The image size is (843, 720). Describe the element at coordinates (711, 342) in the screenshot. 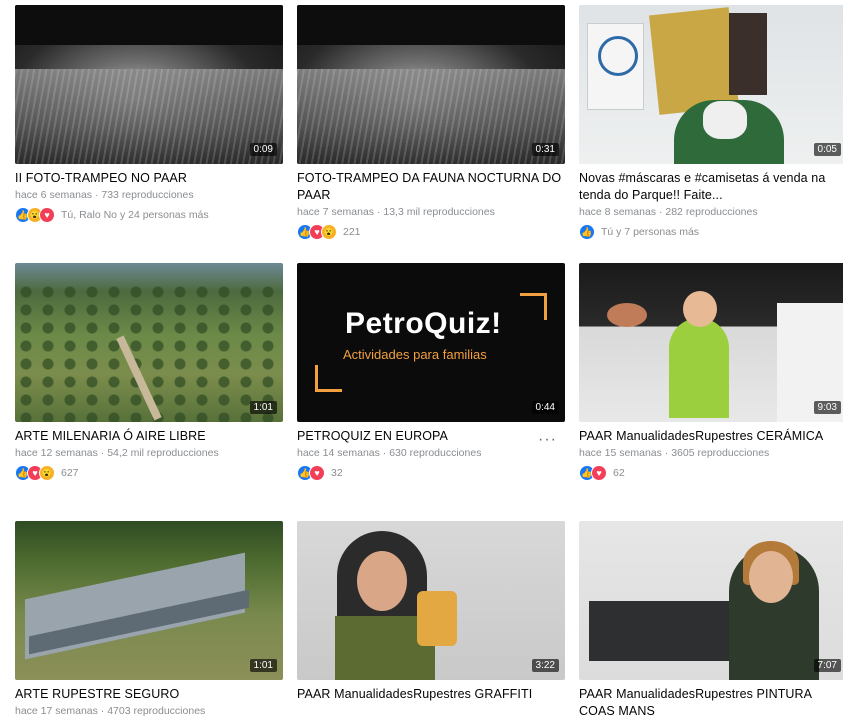

I see `video-thumbnail: 9:03` at that location.